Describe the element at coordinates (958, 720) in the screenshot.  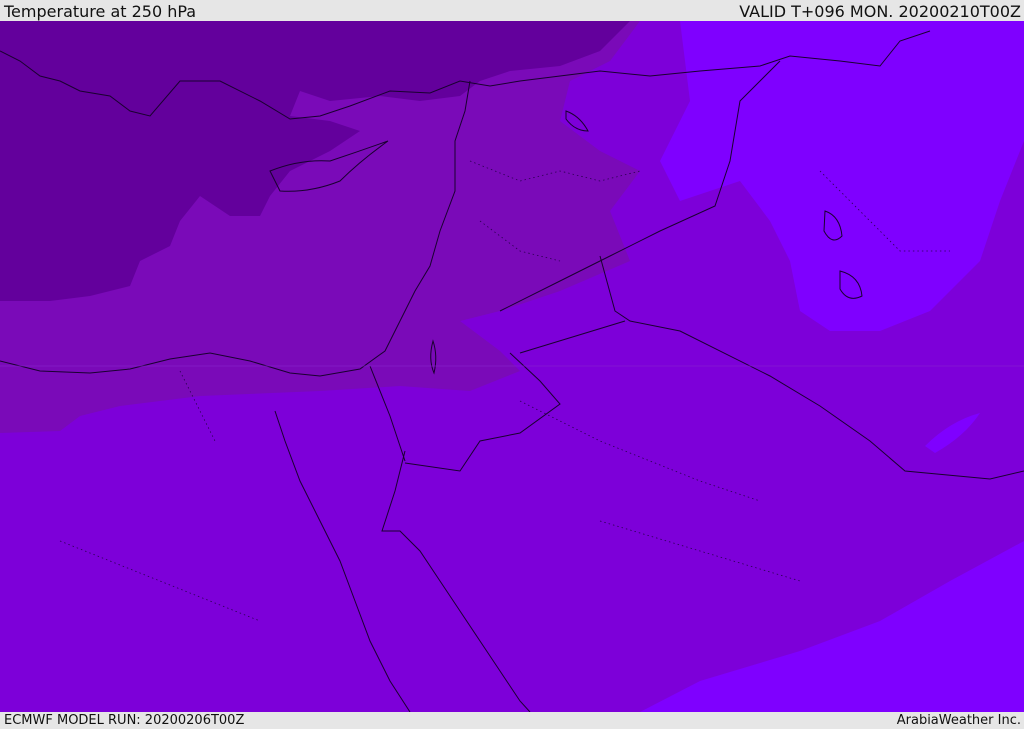
I see `credit-label: ArabiaWeather Inc.` at that location.